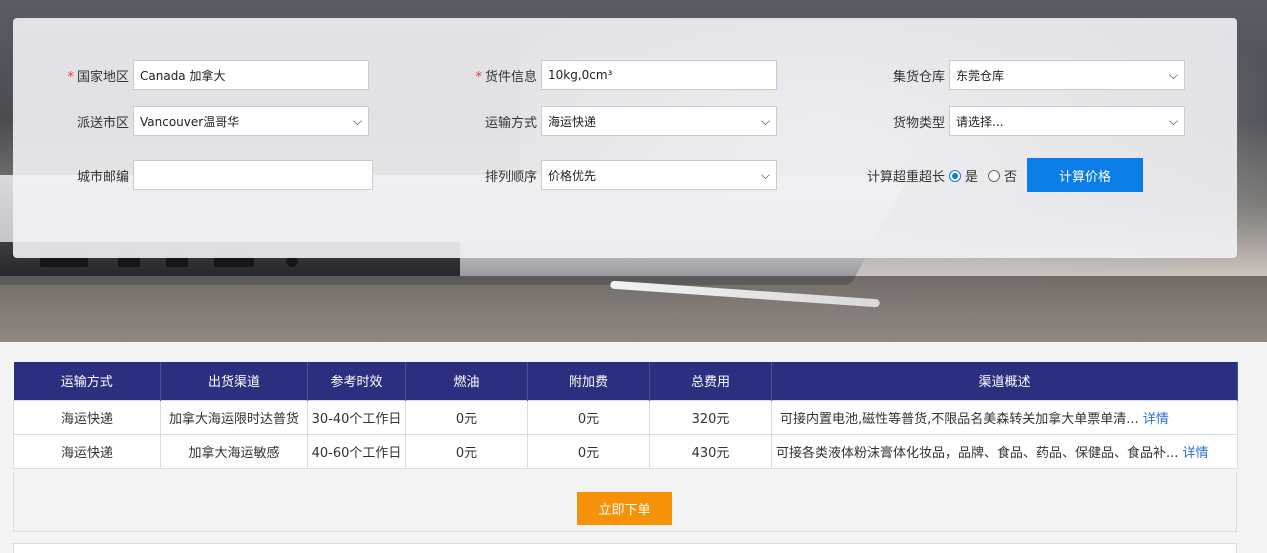 The height and width of the screenshot is (553, 1267). I want to click on cell-desc: 可接各类液体粉沫膏体化妆品，品牌、食品、药品、保健品、食品补... 详情, so click(1004, 451).